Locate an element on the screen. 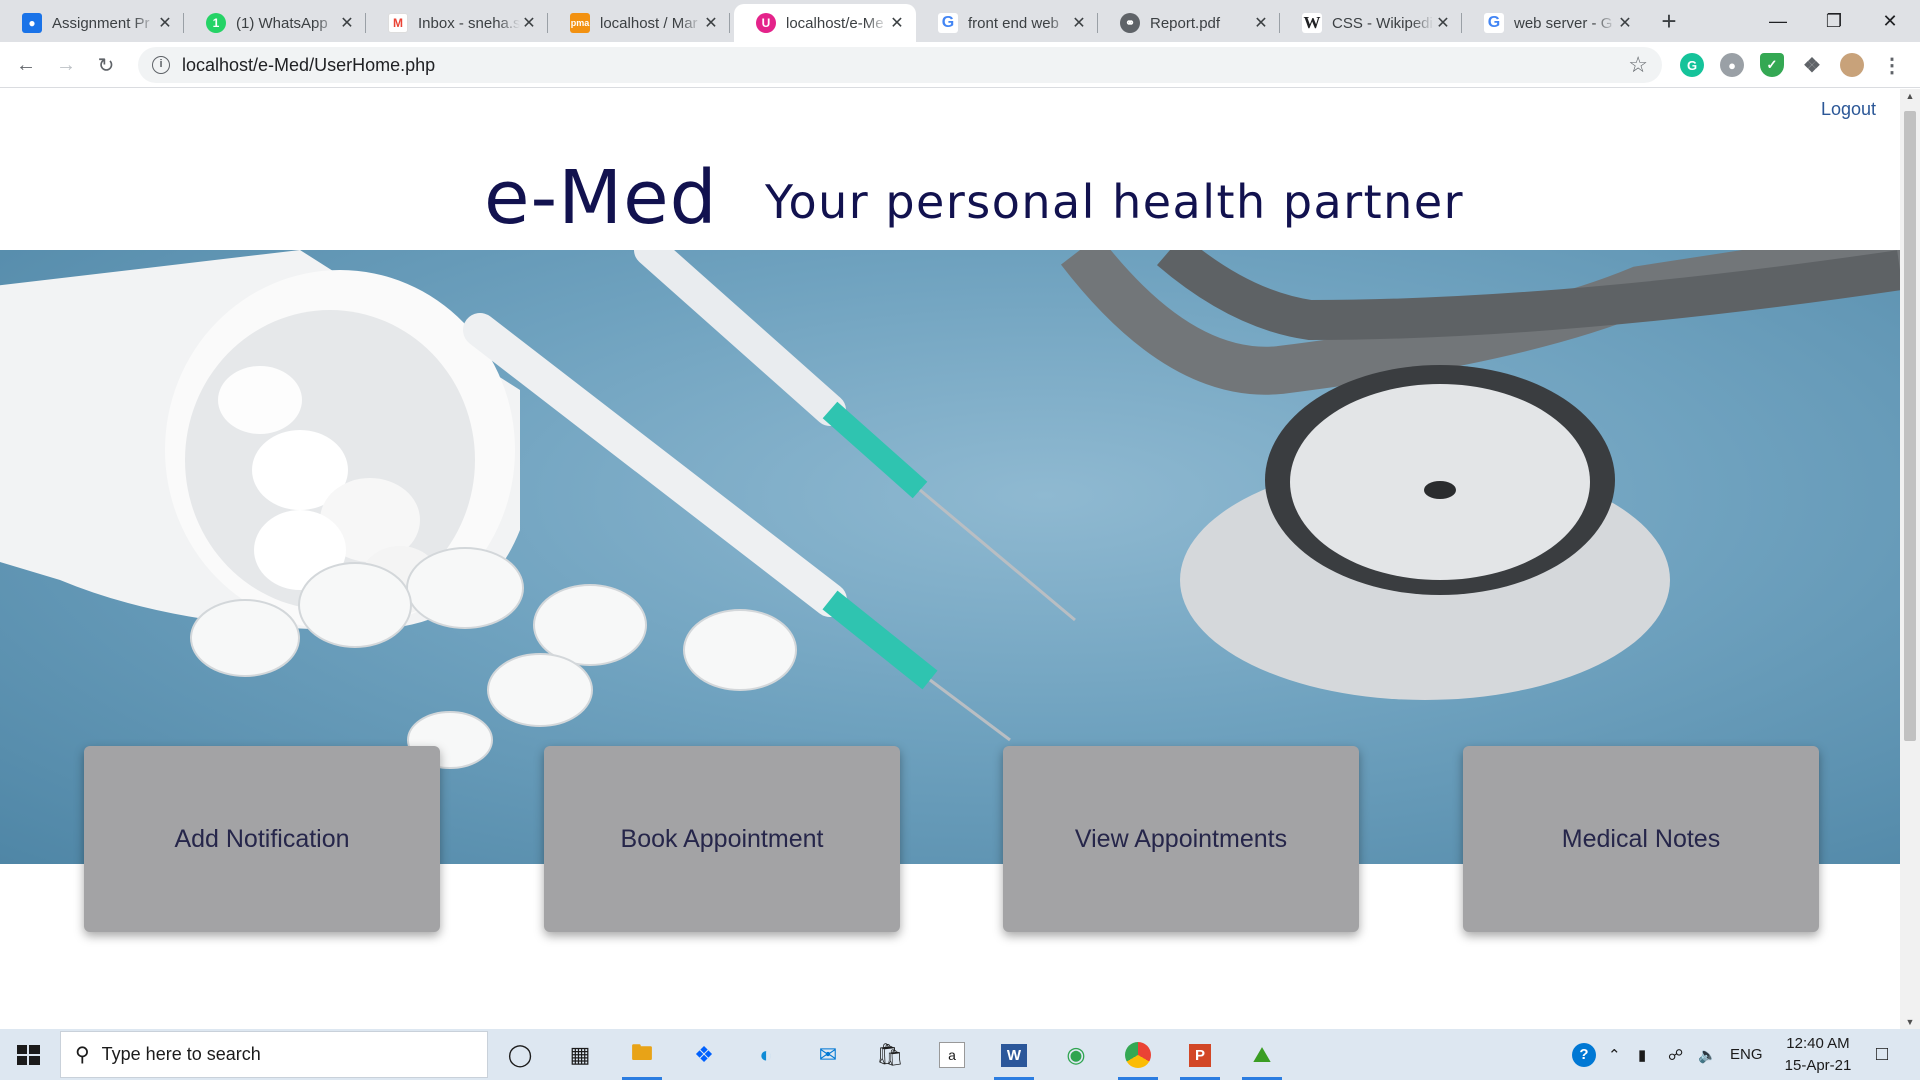 This screenshot has height=1080, width=1920. whatsapp-icon: 1 is located at coordinates (216, 23).